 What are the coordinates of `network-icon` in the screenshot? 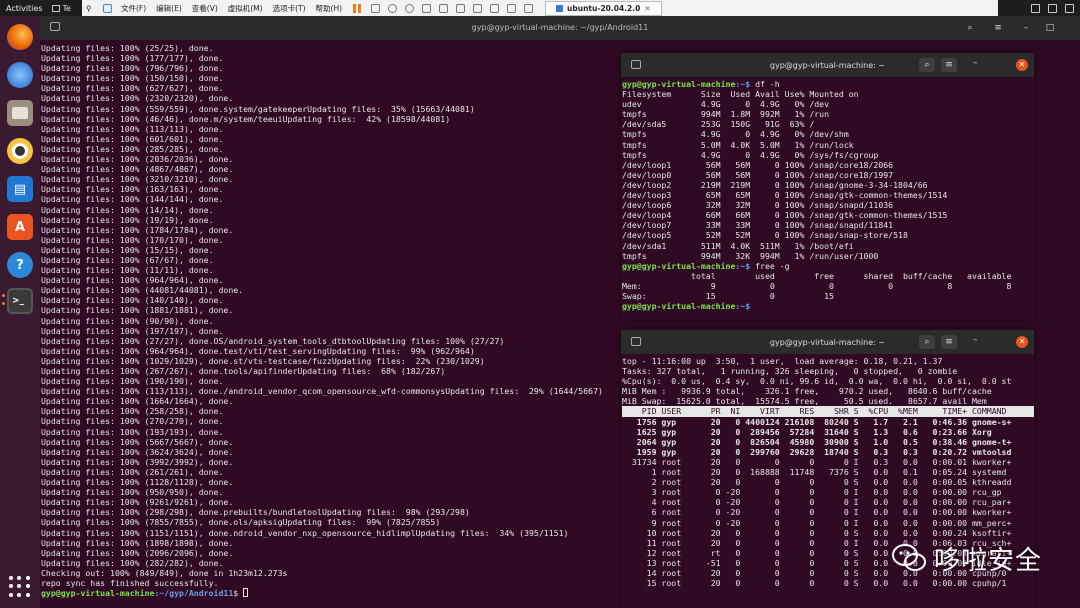 It's located at (1035, 8).